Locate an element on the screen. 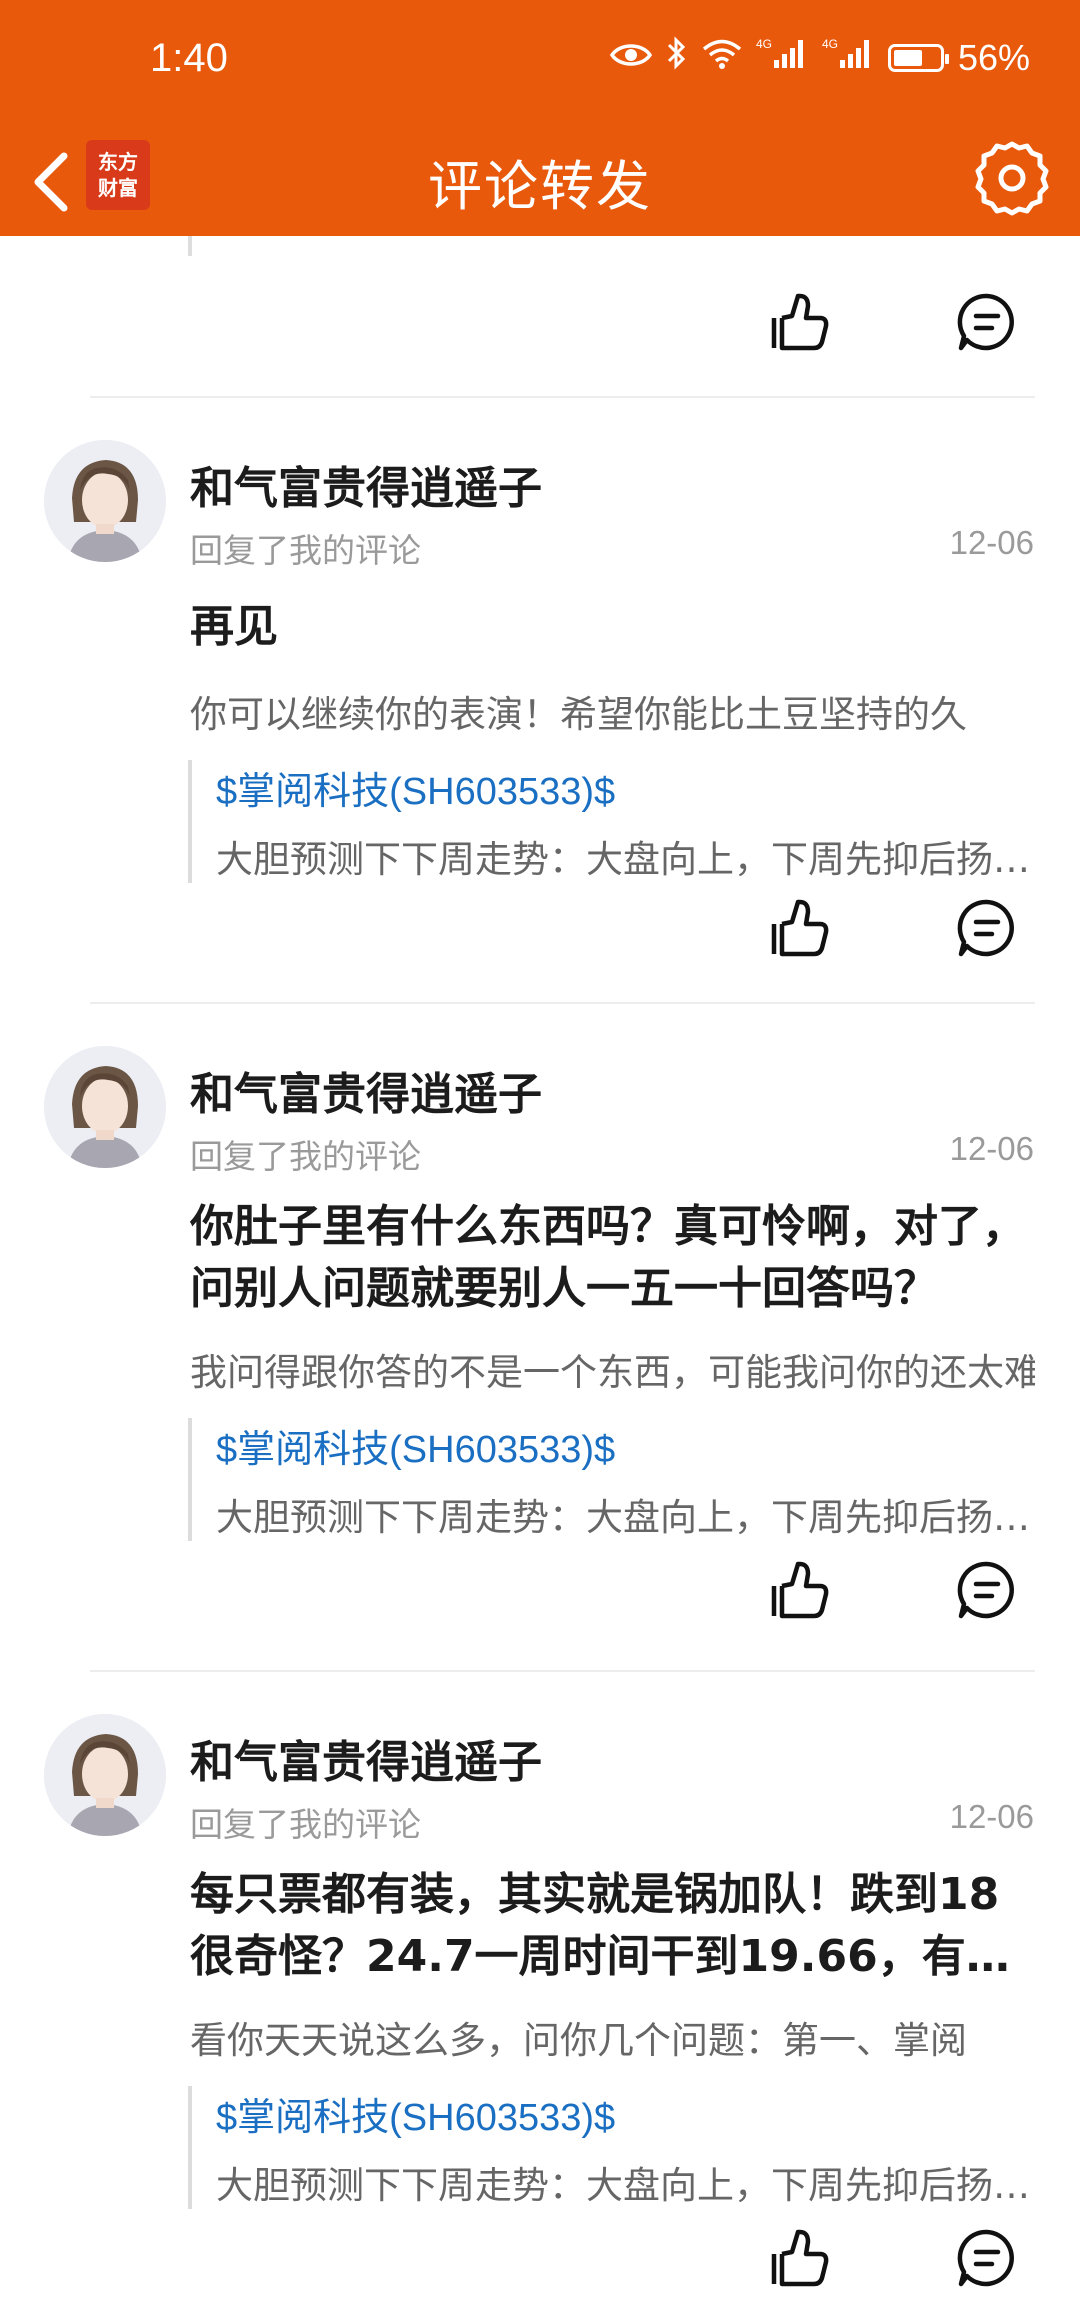 Image resolution: width=1080 pixels, height=2310 pixels. page-title: 评论转发 is located at coordinates (540, 186).